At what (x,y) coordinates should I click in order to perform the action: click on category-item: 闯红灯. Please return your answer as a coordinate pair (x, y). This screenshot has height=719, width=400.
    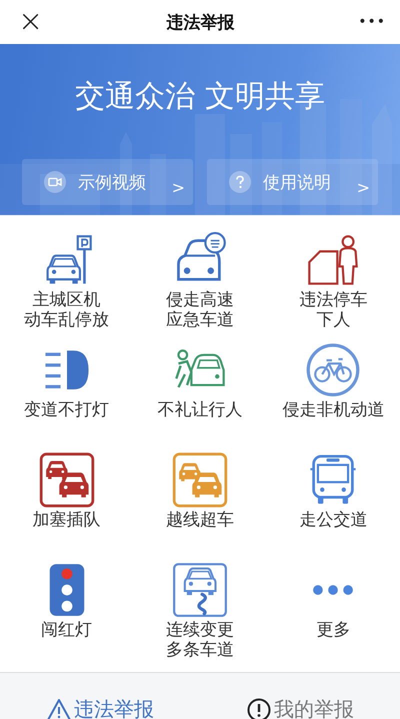
    Looking at the image, I should click on (67, 617).